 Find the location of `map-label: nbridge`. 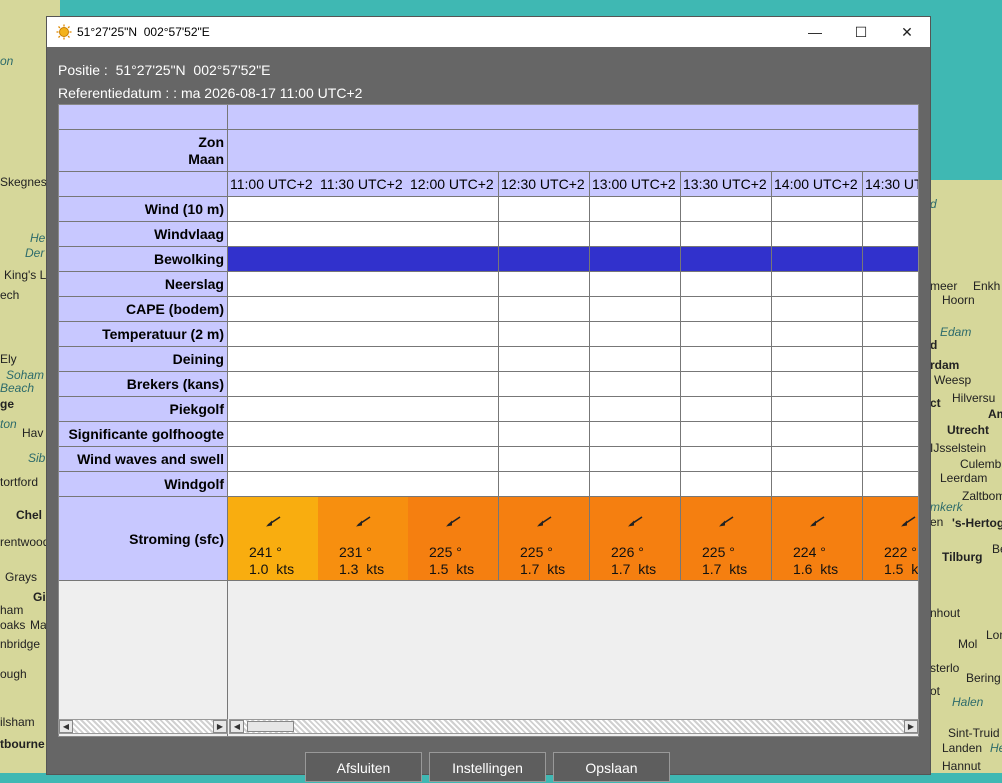

map-label: nbridge is located at coordinates (20, 644).